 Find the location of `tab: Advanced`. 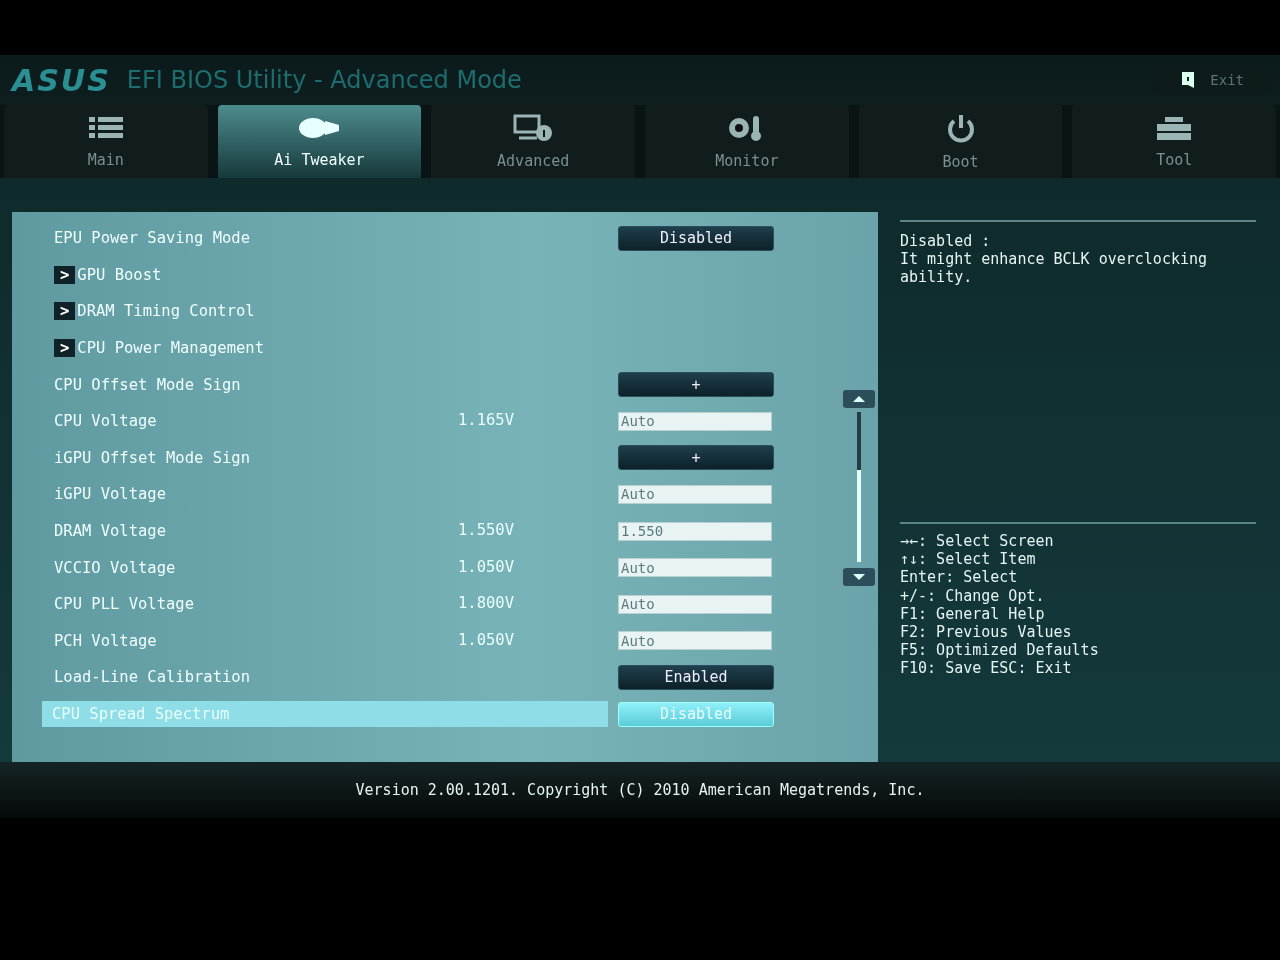

tab: Advanced is located at coordinates (533, 141).